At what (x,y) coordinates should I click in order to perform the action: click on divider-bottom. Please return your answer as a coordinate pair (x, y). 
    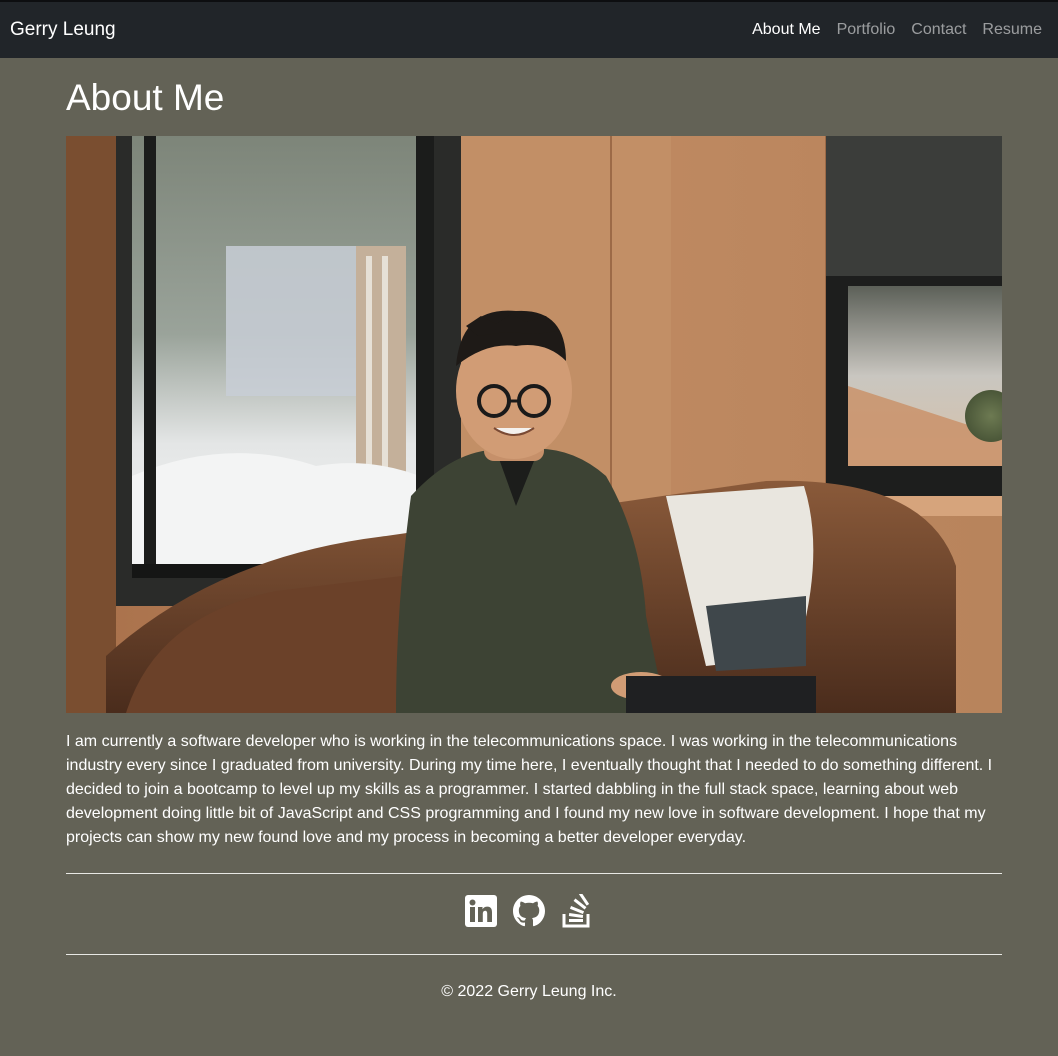
    Looking at the image, I should click on (534, 954).